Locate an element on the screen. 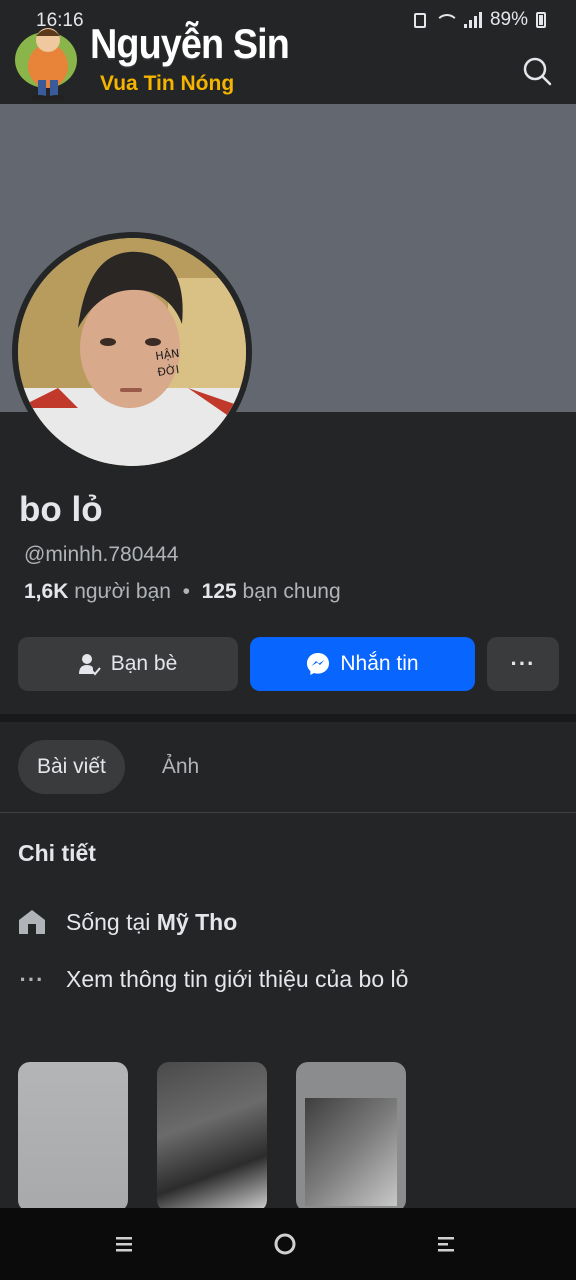 This screenshot has height=1280, width=576. profile-avatar: HẬN ĐỜI is located at coordinates (132, 352).